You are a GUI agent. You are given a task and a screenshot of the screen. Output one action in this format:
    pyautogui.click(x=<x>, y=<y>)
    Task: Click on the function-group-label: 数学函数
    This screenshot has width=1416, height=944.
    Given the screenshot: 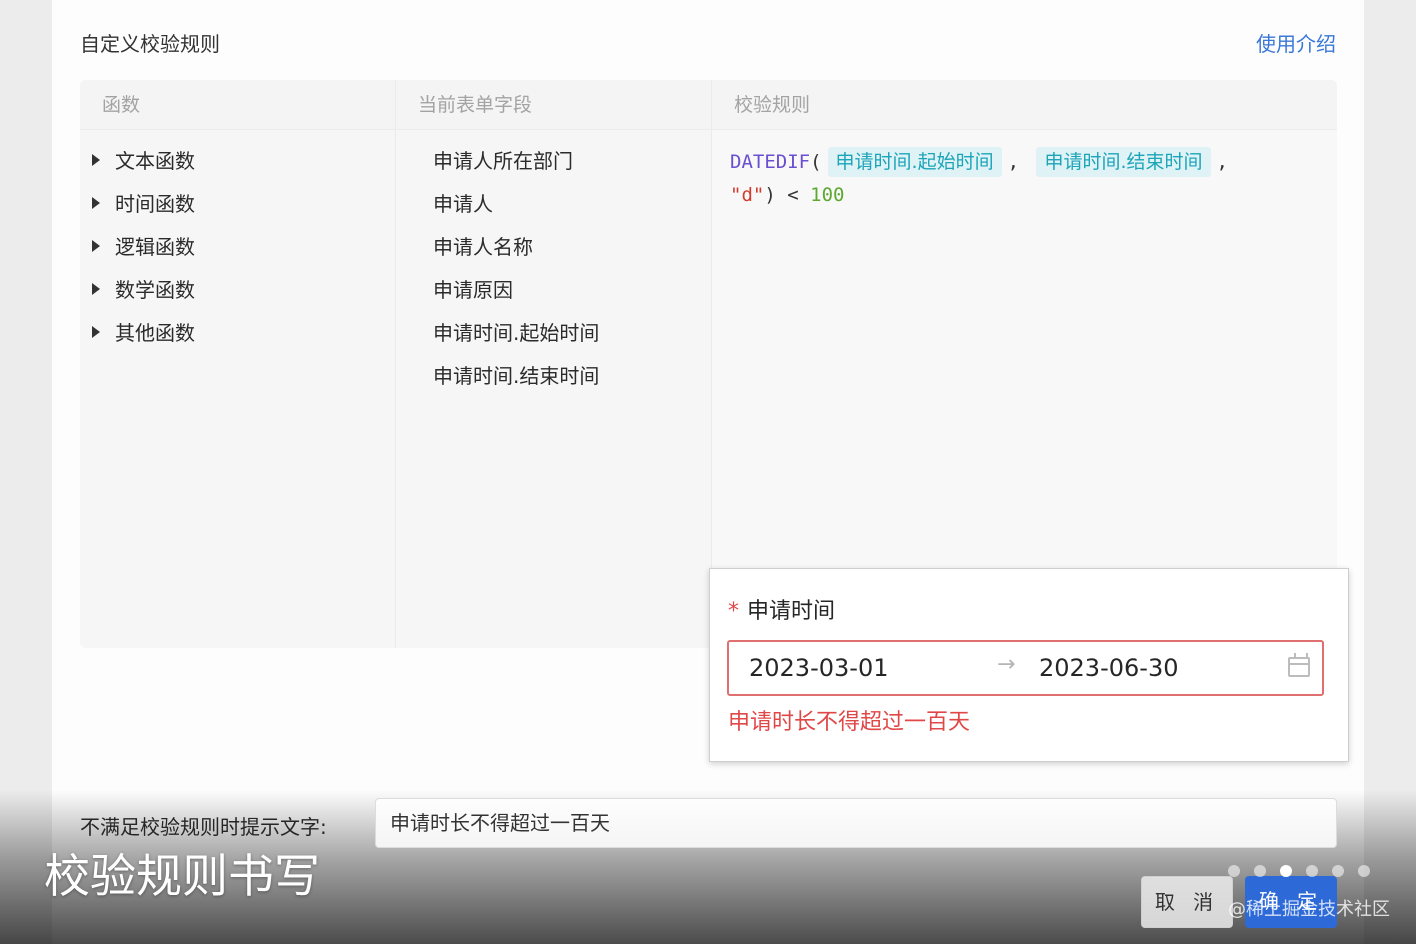 What is the action you would take?
    pyautogui.click(x=155, y=290)
    